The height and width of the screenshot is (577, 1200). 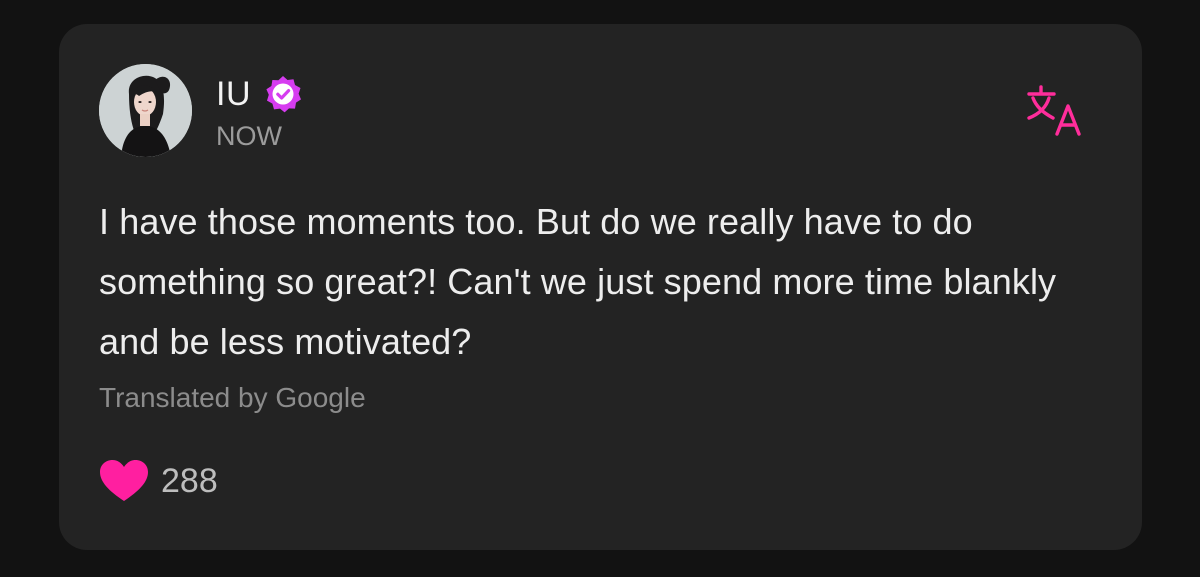 I want to click on like-count: 288, so click(x=189, y=481).